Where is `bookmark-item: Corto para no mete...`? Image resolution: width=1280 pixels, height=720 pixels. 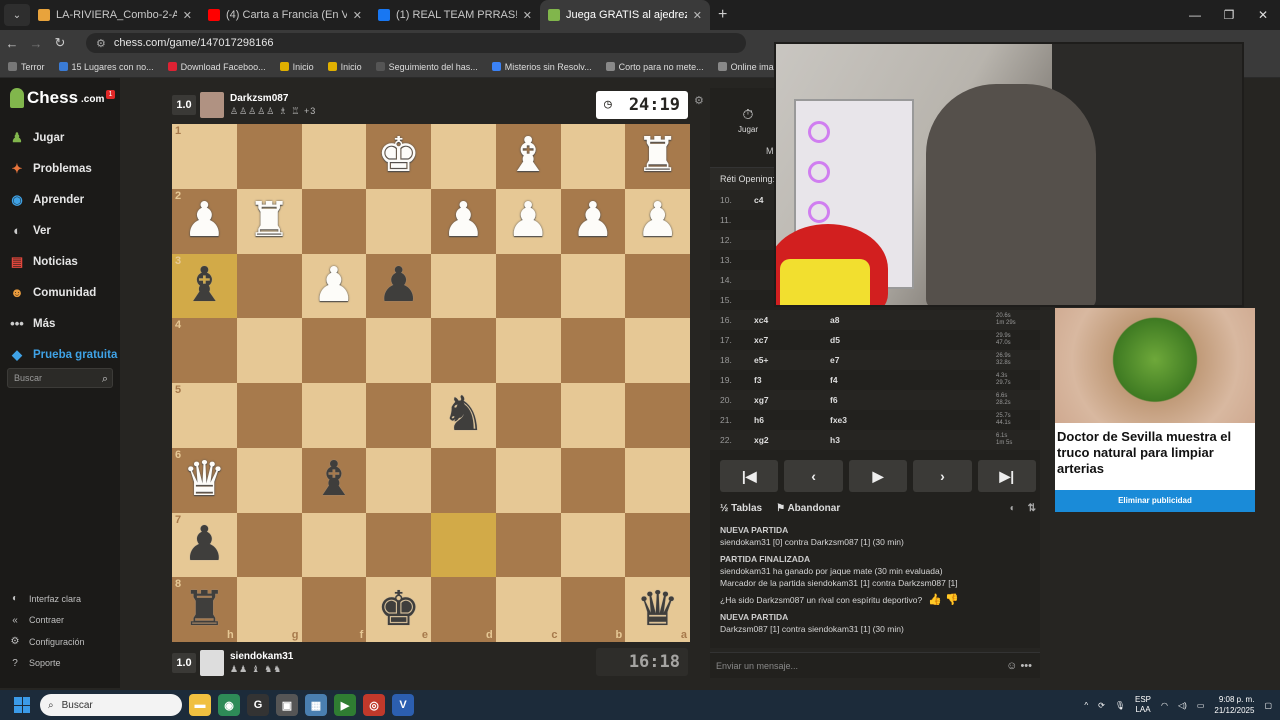
bookmark-item: Corto para no mete... is located at coordinates (654, 67).